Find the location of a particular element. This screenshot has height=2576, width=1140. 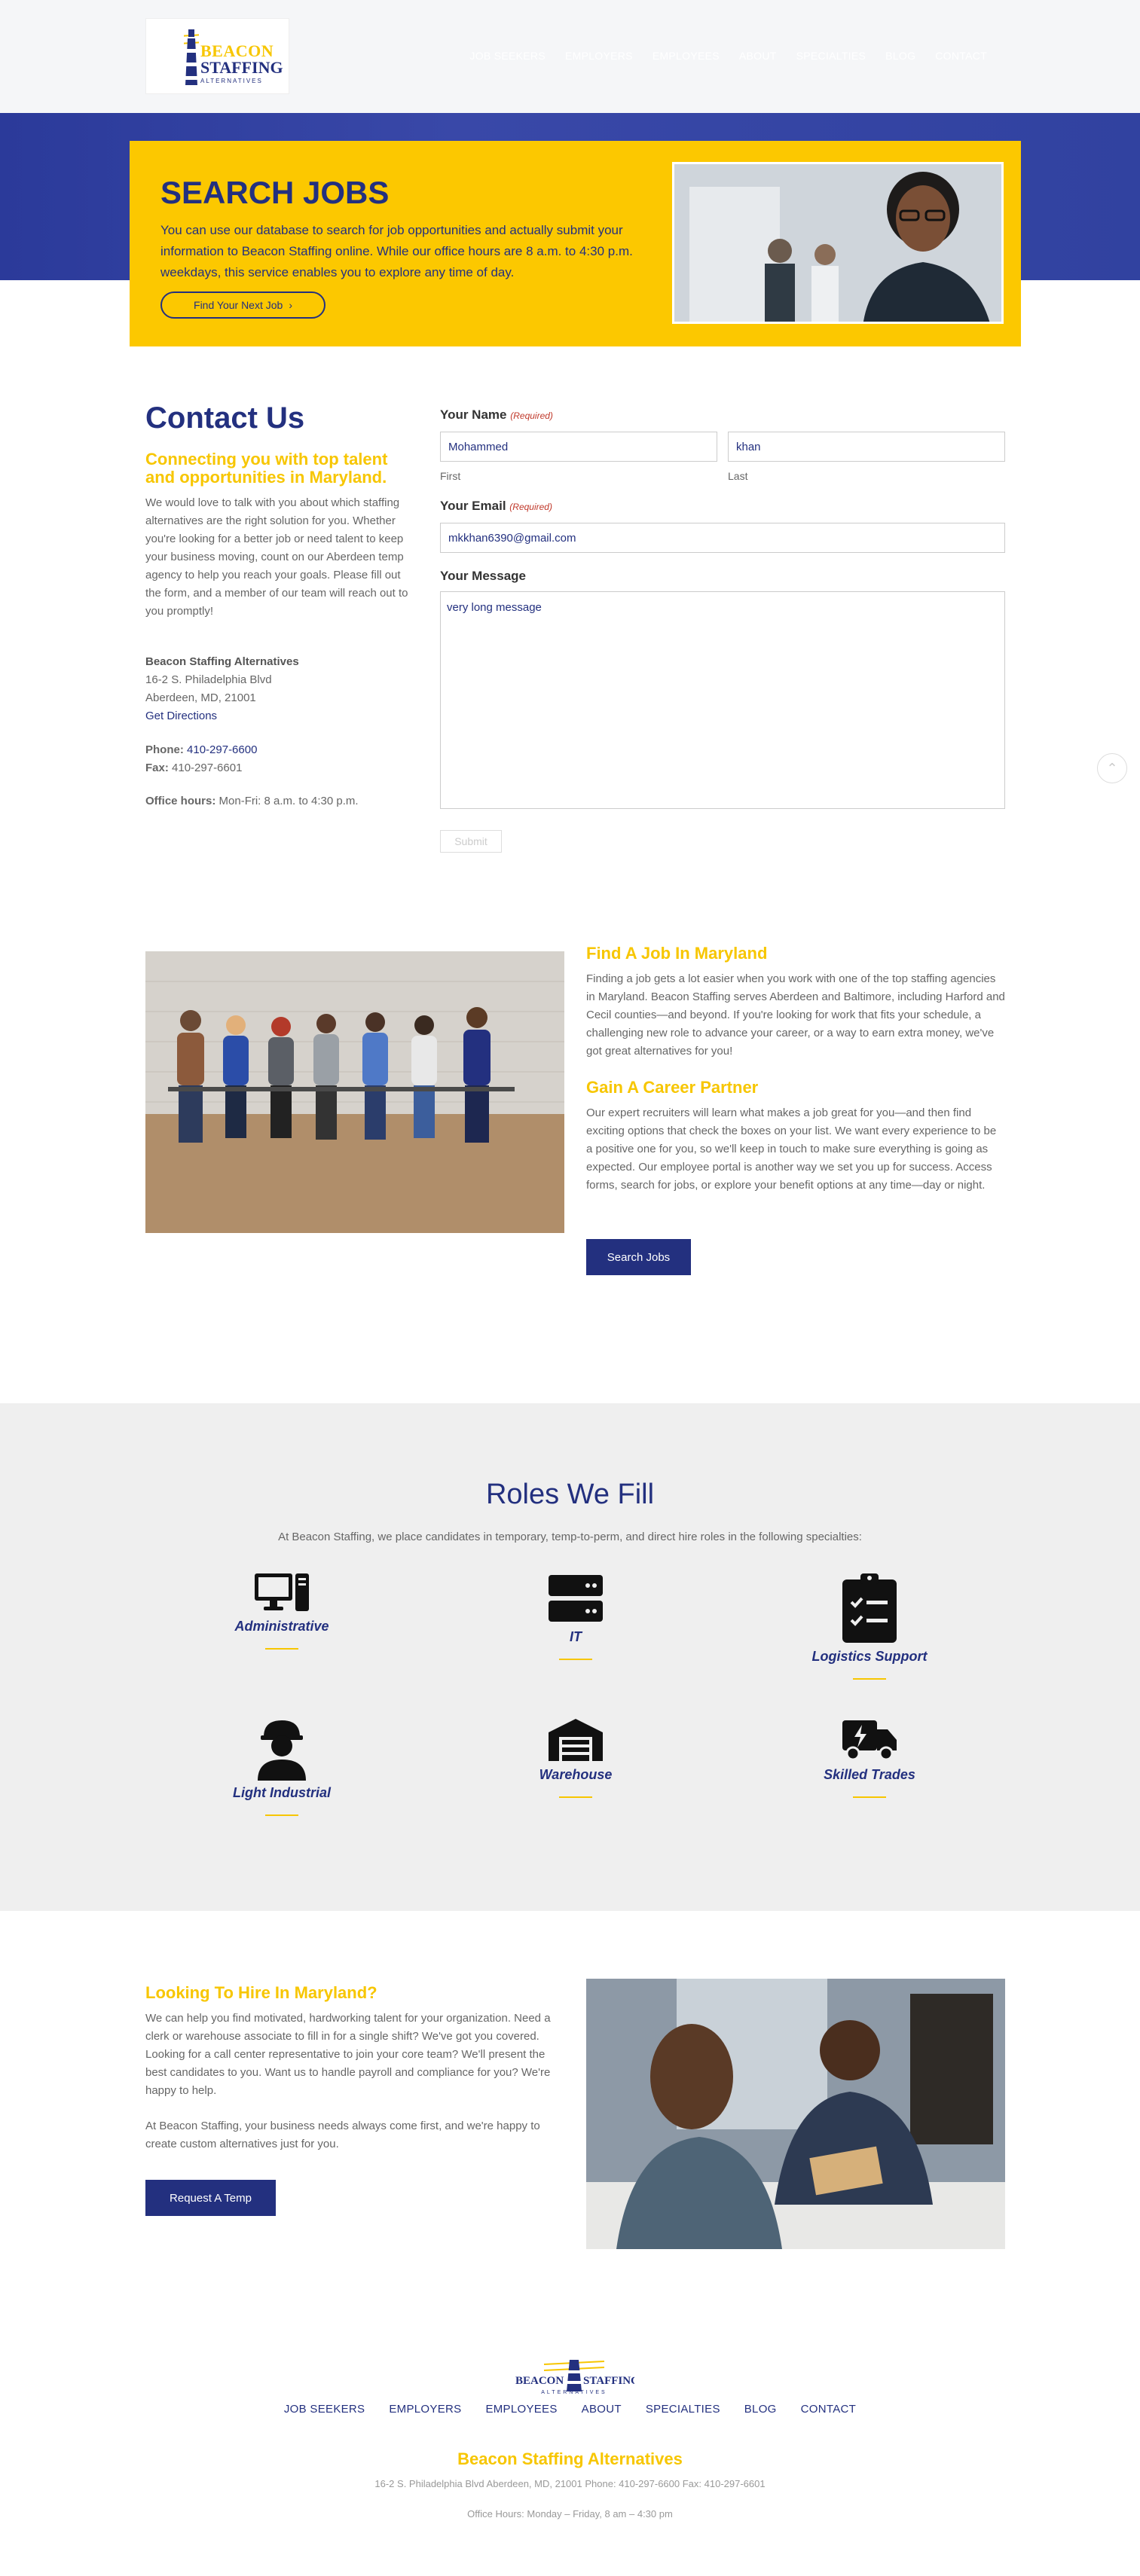

find-next-job-button: Find Your Next Job › is located at coordinates (242, 305).